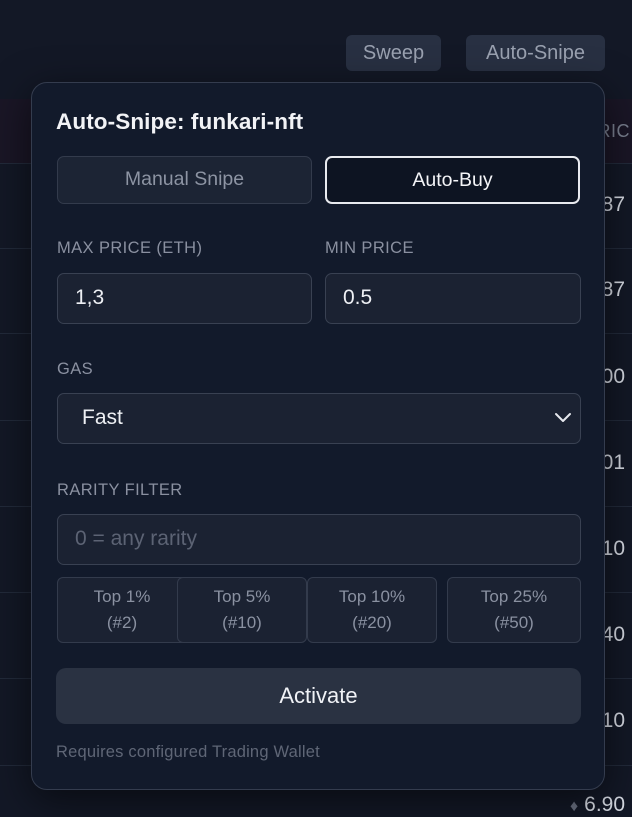 The width and height of the screenshot is (632, 817). What do you see at coordinates (514, 622) in the screenshot?
I see `preset-rank: (#50)` at bounding box center [514, 622].